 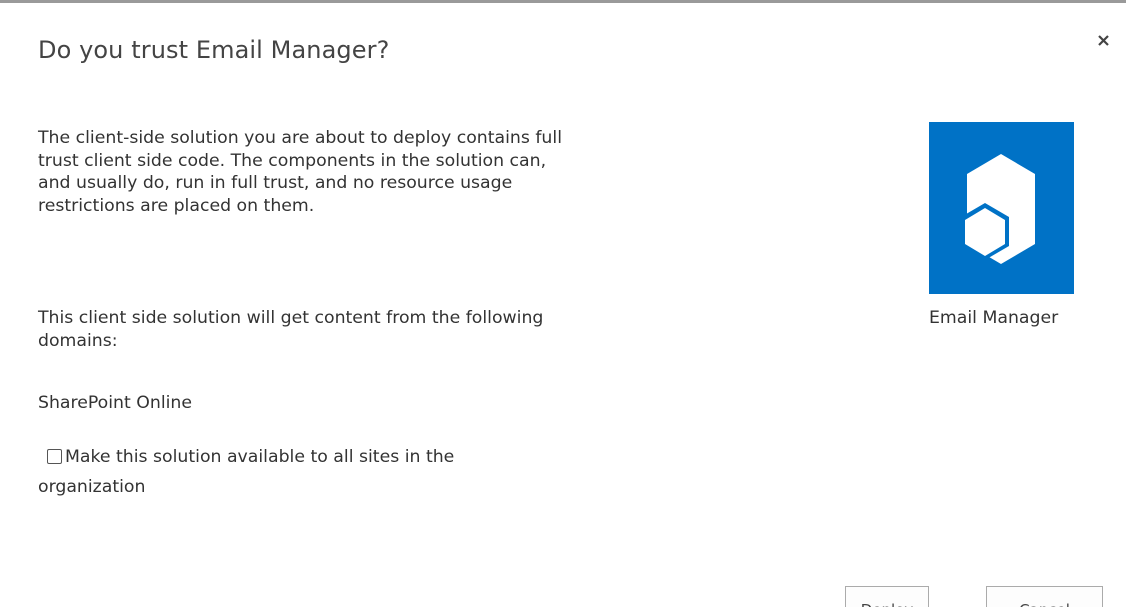 What do you see at coordinates (998, 209) in the screenshot?
I see `app-package-icon` at bounding box center [998, 209].